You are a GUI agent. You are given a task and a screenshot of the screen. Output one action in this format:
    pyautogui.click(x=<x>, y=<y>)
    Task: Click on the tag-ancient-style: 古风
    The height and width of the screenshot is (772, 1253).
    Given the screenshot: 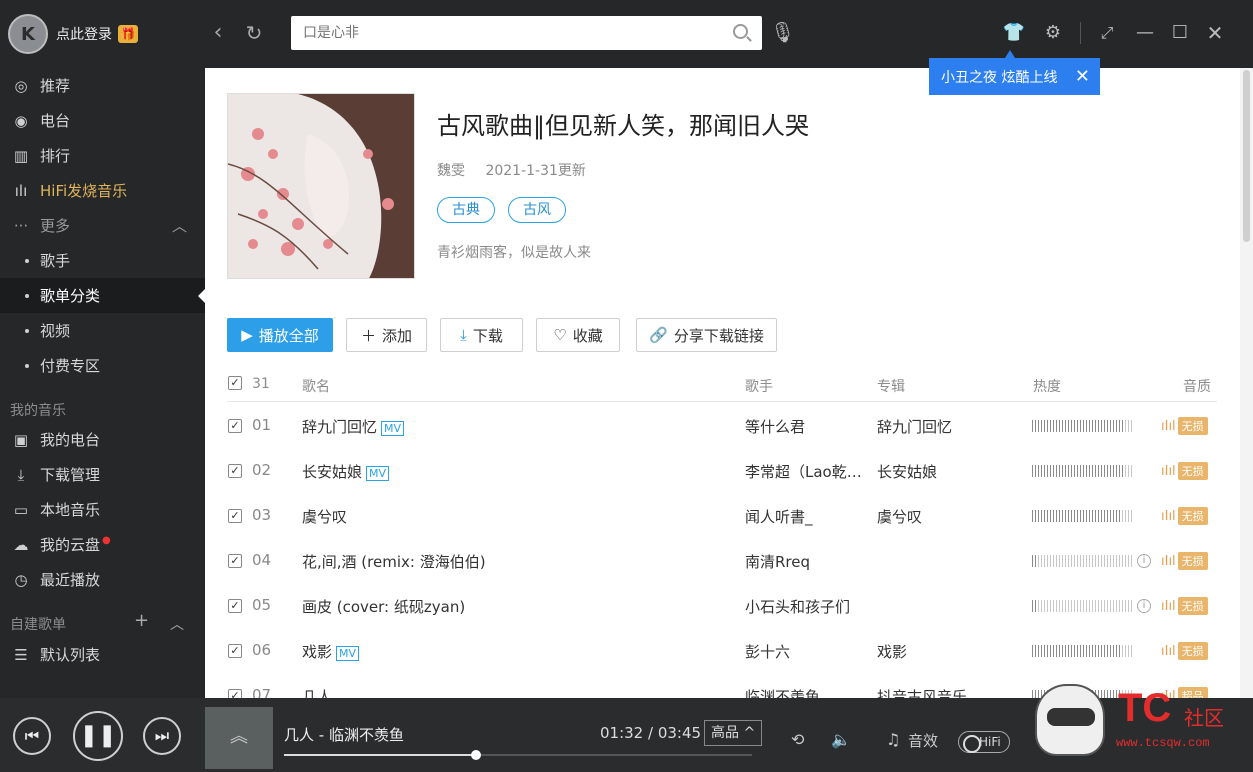 What is the action you would take?
    pyautogui.click(x=537, y=210)
    